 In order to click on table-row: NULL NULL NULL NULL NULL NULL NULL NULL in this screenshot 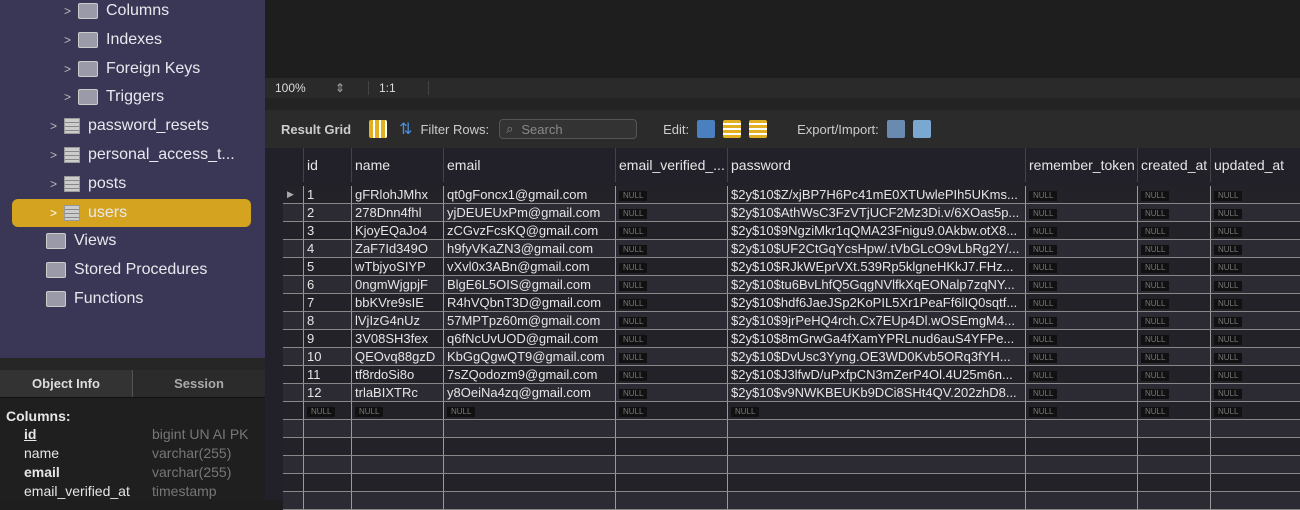, I will do `click(791, 411)`.